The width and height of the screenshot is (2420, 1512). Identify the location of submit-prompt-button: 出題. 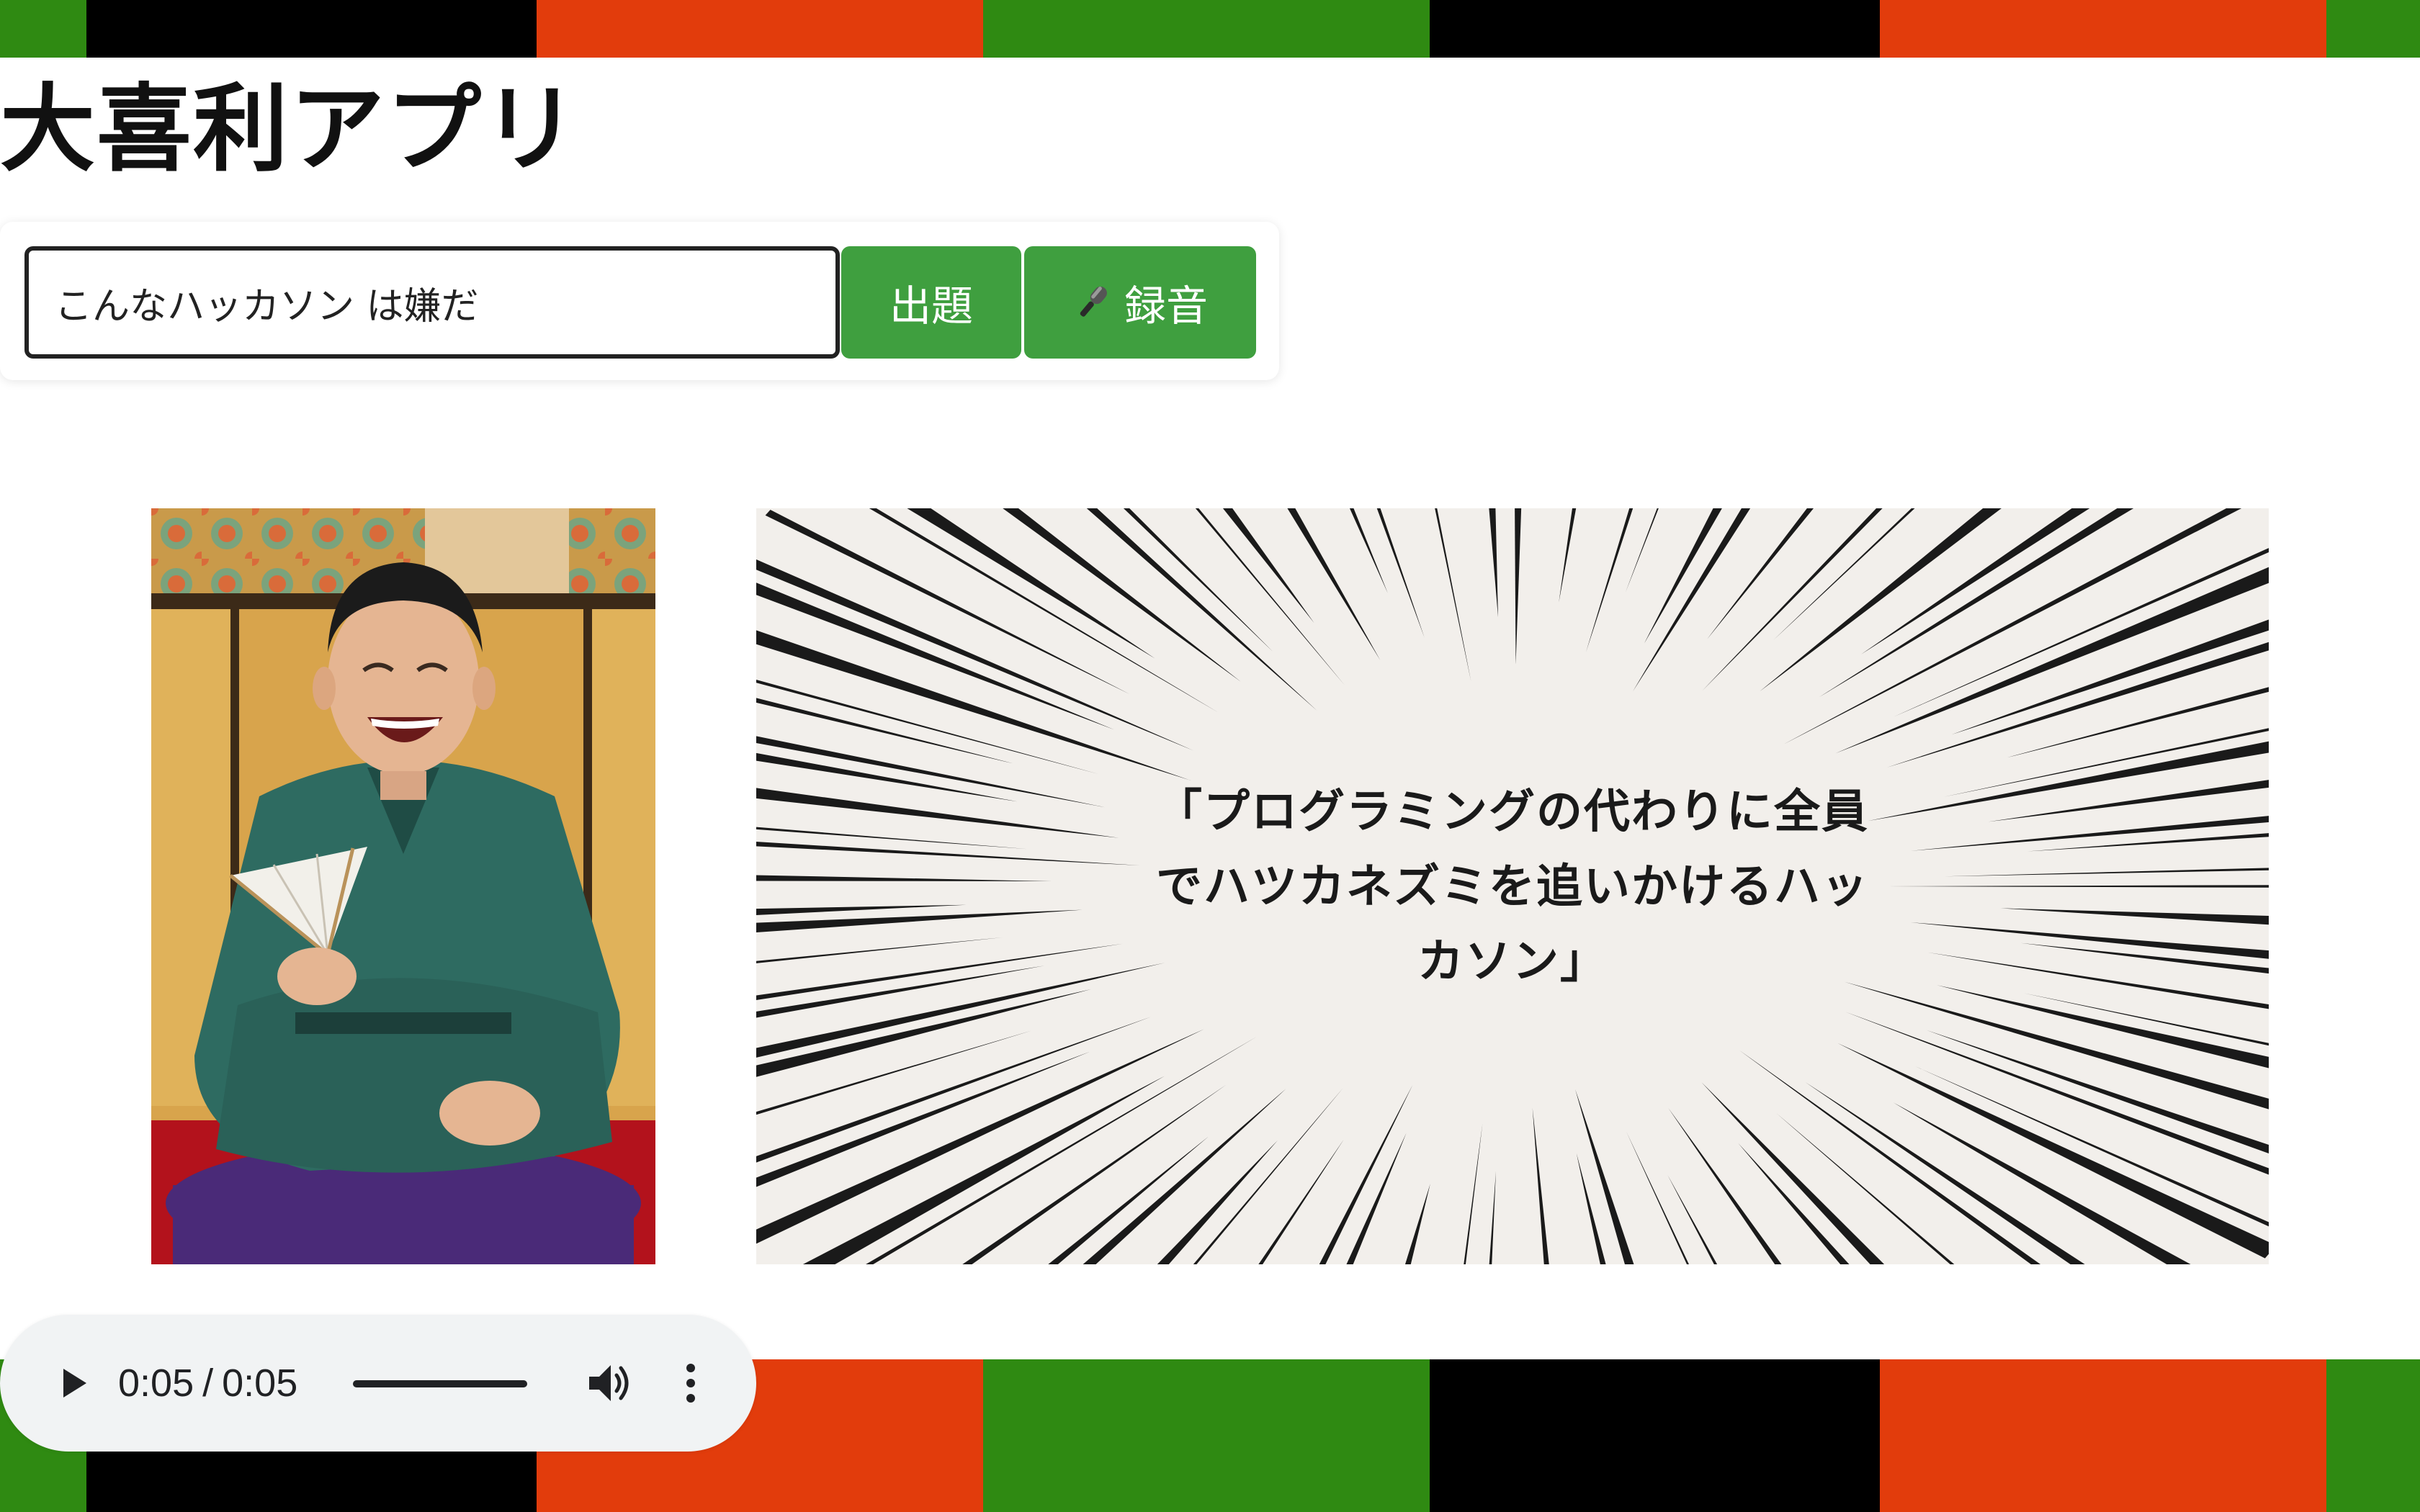
(931, 302).